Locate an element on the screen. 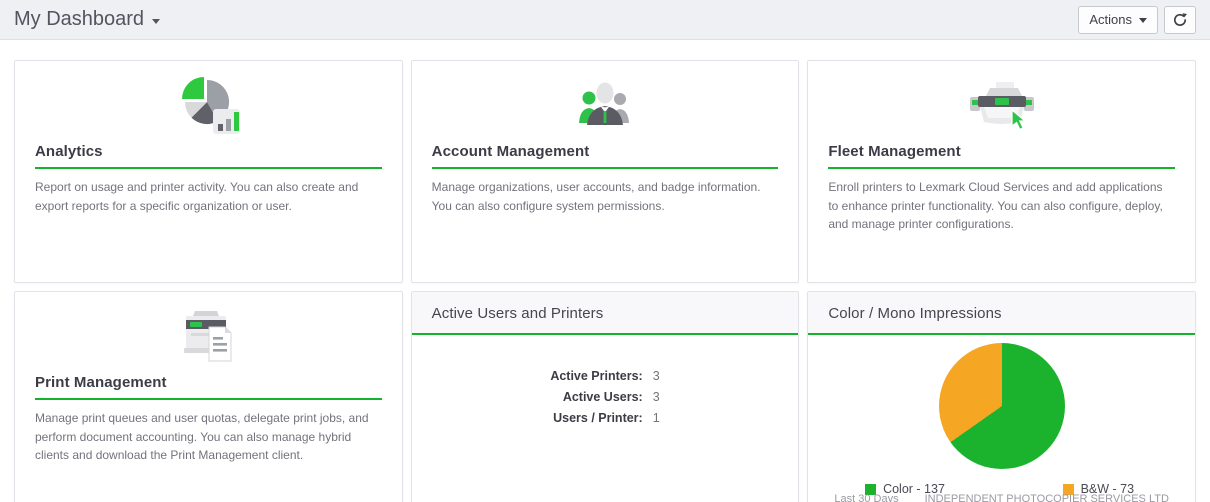 This screenshot has height=502, width=1210. print-icon-wrap is located at coordinates (208, 331).